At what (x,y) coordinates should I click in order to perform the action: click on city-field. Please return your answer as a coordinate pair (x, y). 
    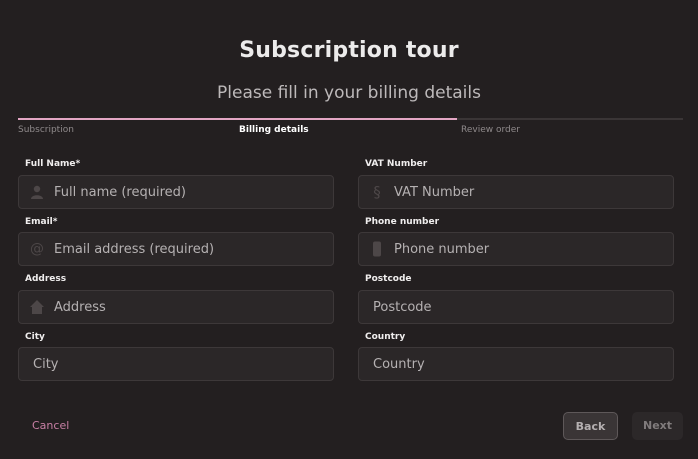
    Looking at the image, I should click on (176, 364).